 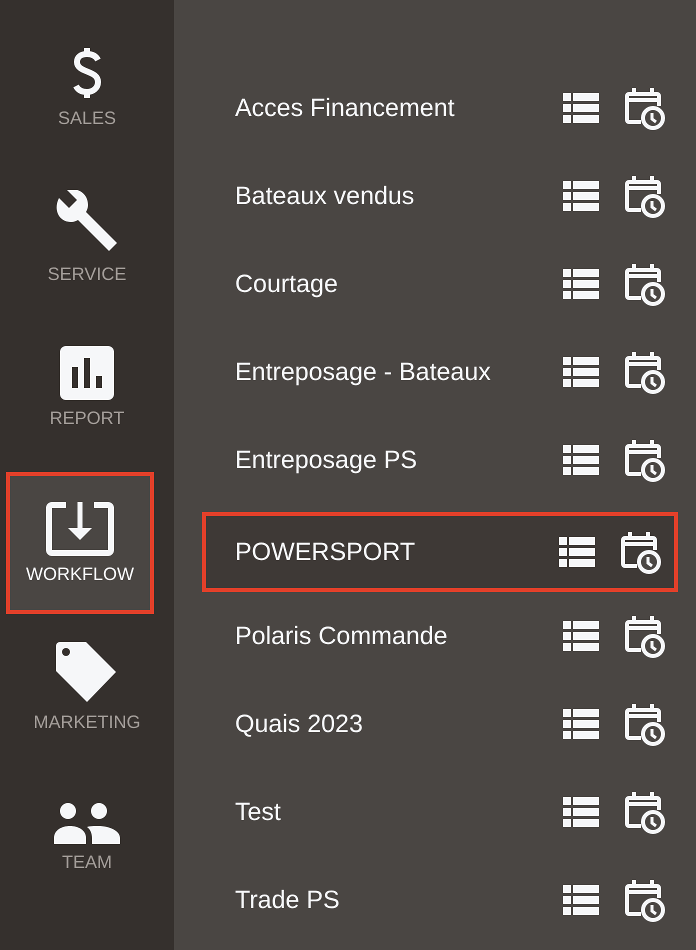 I want to click on people-icon, so click(x=87, y=823).